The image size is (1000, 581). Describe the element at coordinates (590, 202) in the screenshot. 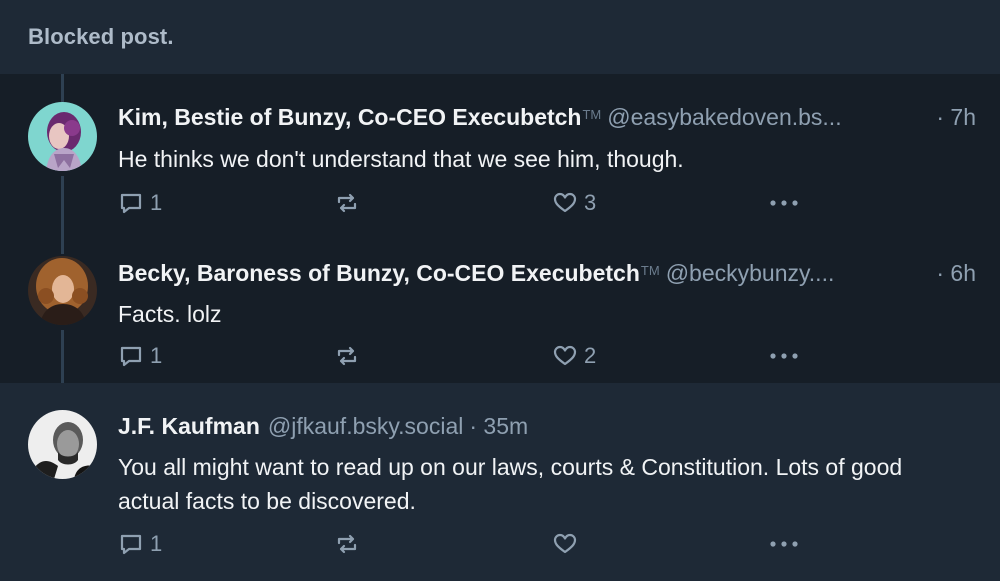

I see `like-count: 3` at that location.